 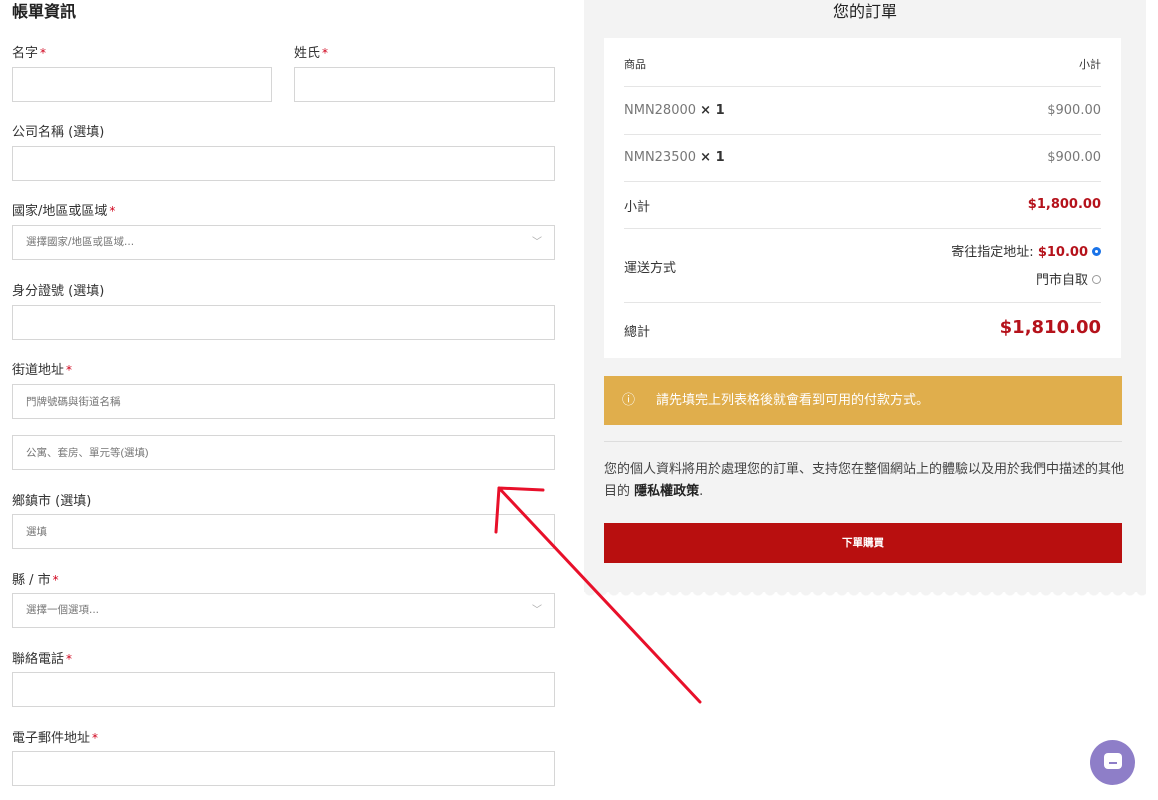 What do you see at coordinates (674, 157) in the screenshot?
I see `item-name: NMN23500 × 1` at bounding box center [674, 157].